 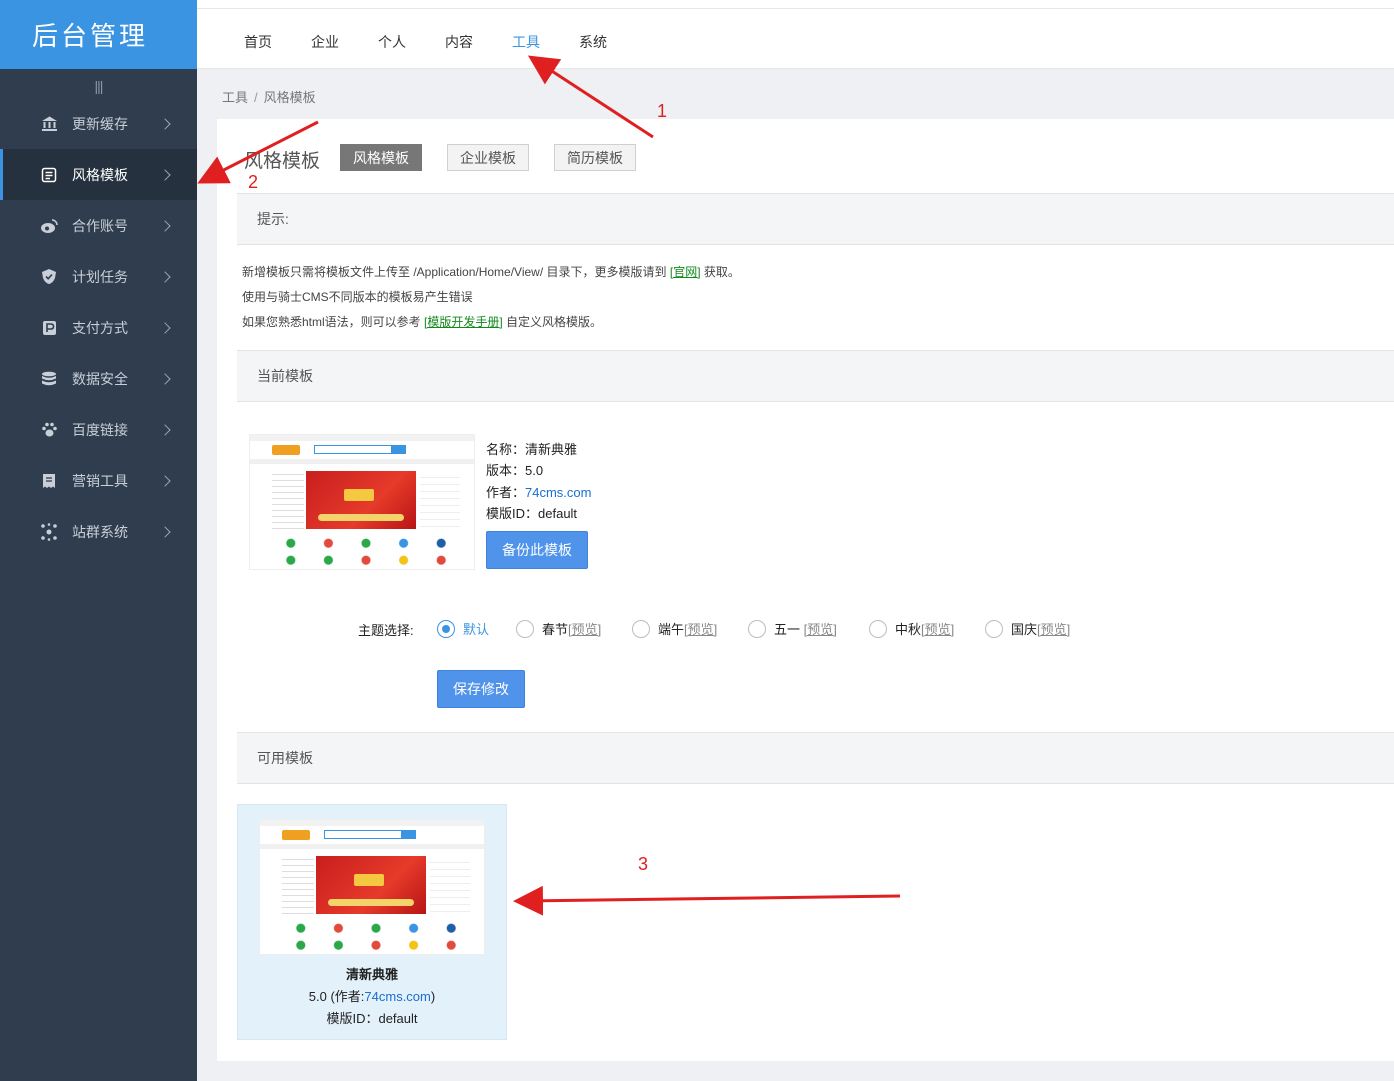 What do you see at coordinates (551, 449) in the screenshot?
I see `template-name: 清新典雅` at bounding box center [551, 449].